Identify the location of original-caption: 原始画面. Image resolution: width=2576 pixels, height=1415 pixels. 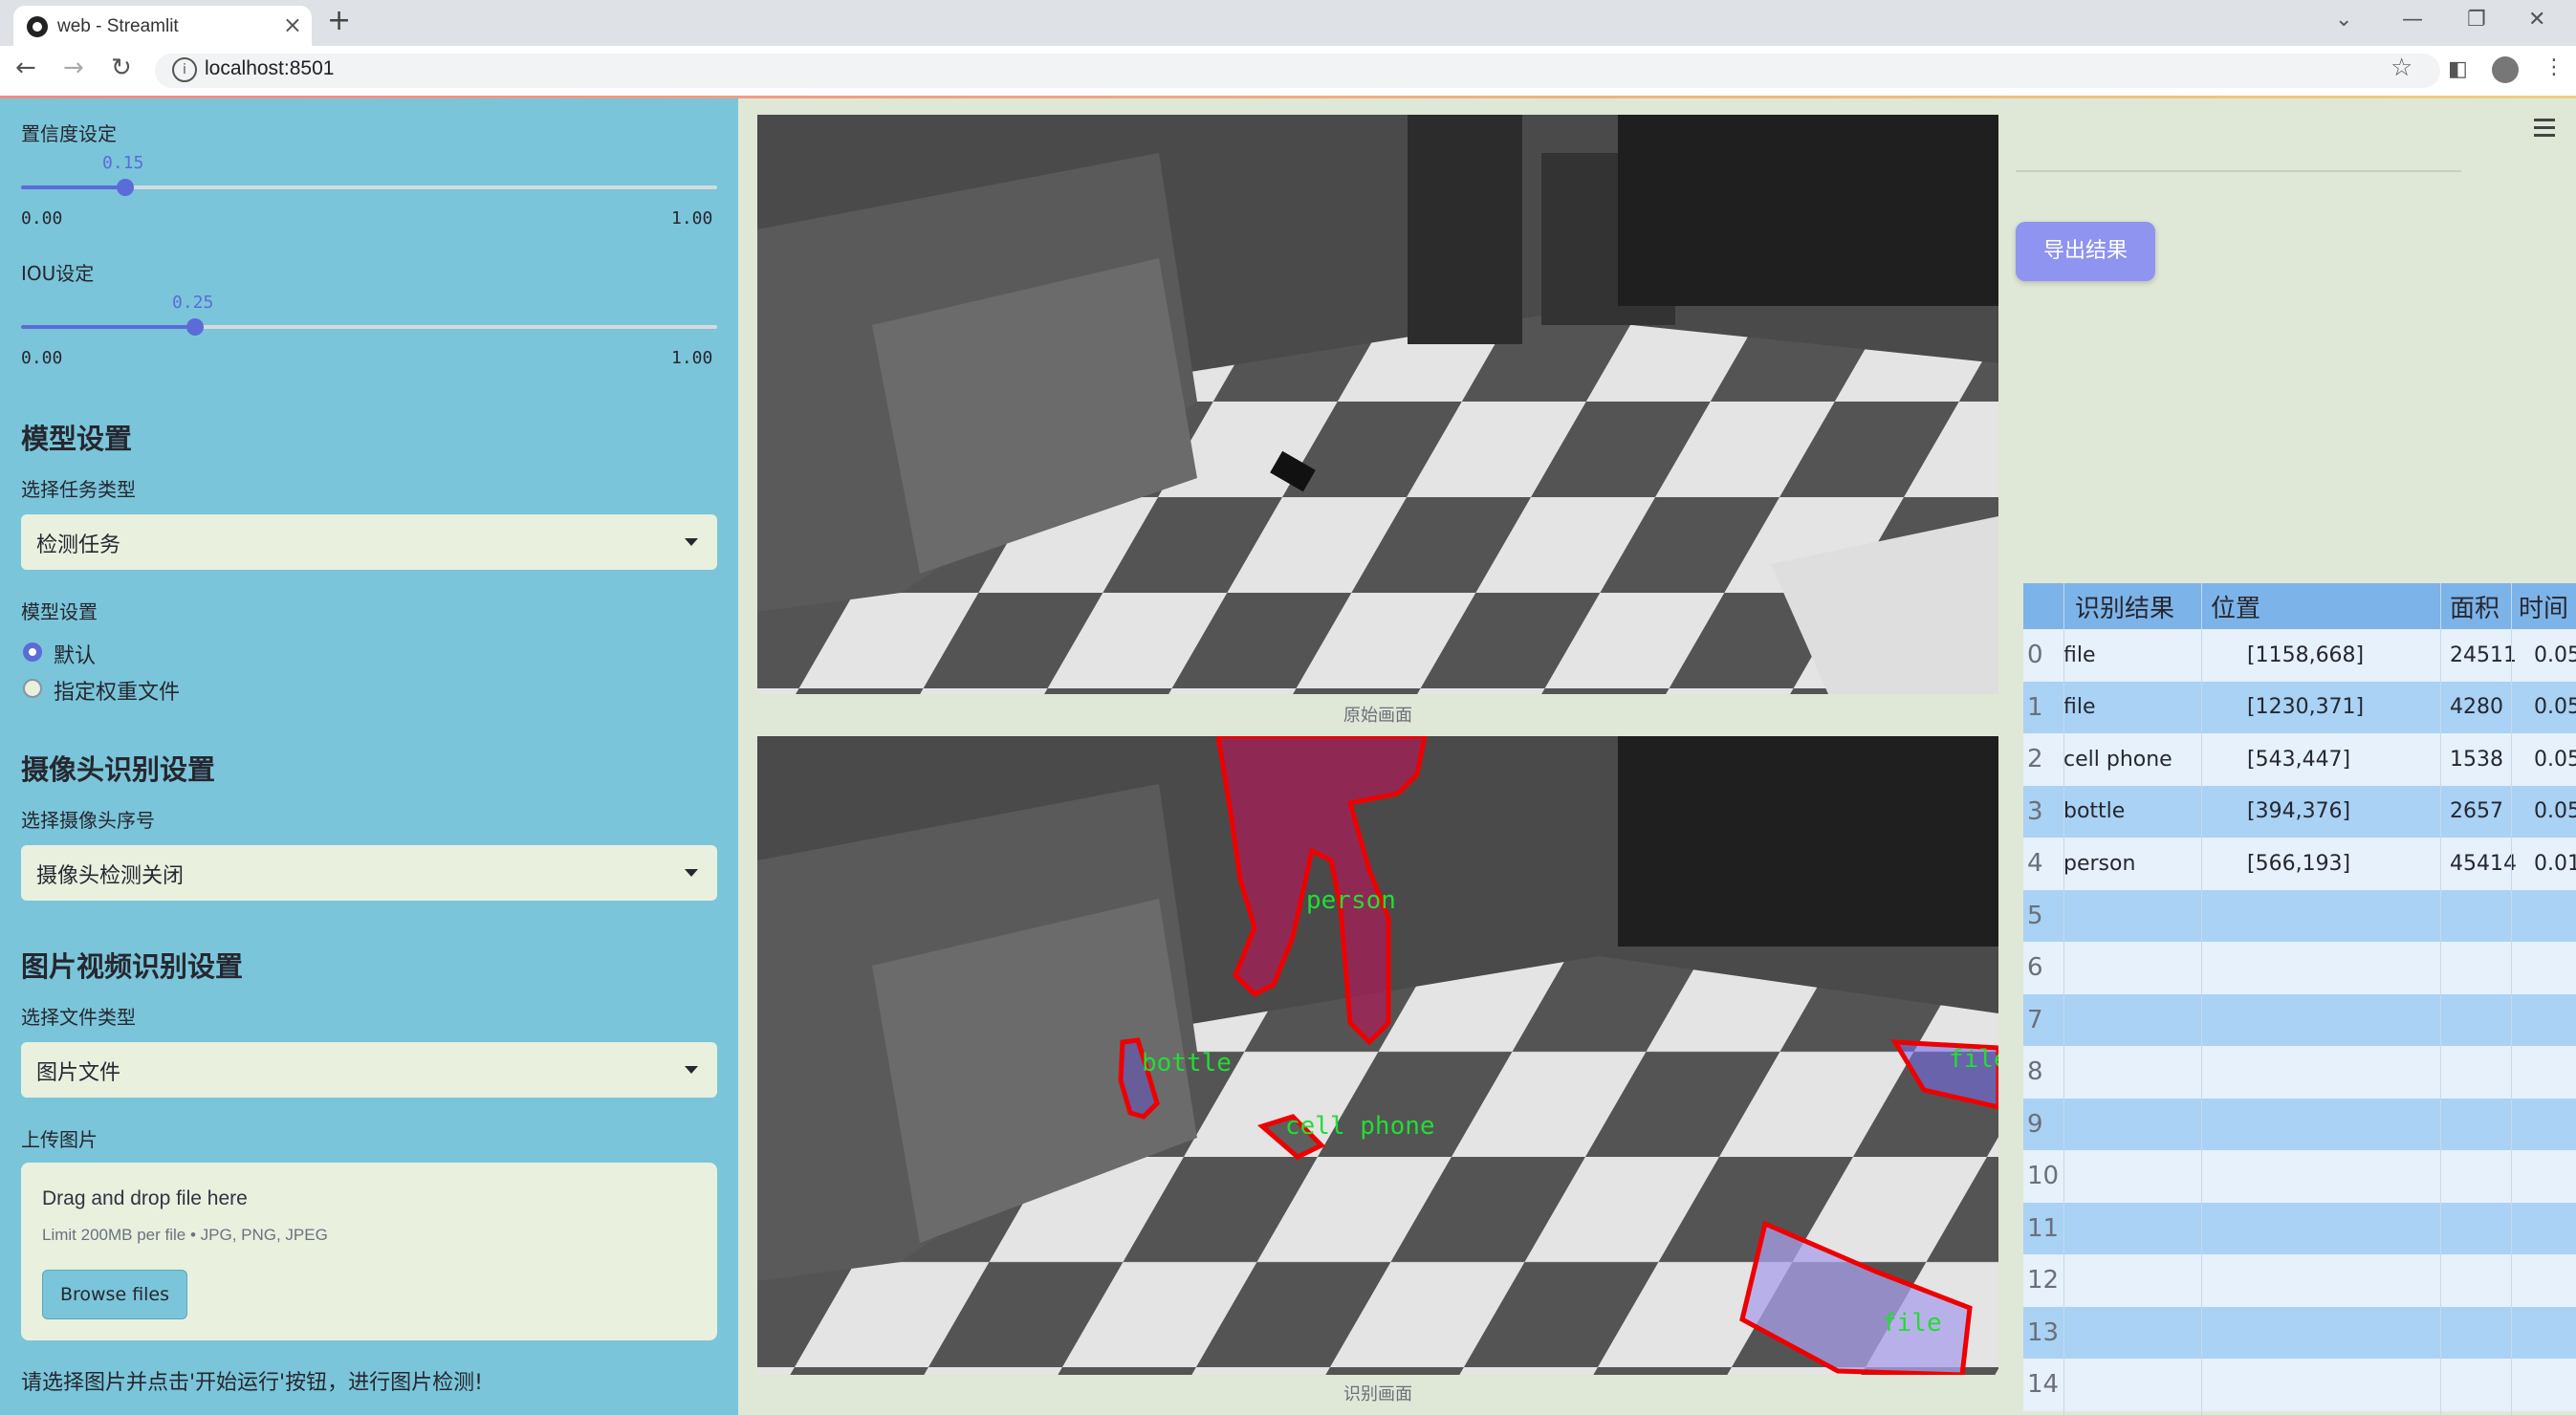
(1377, 716).